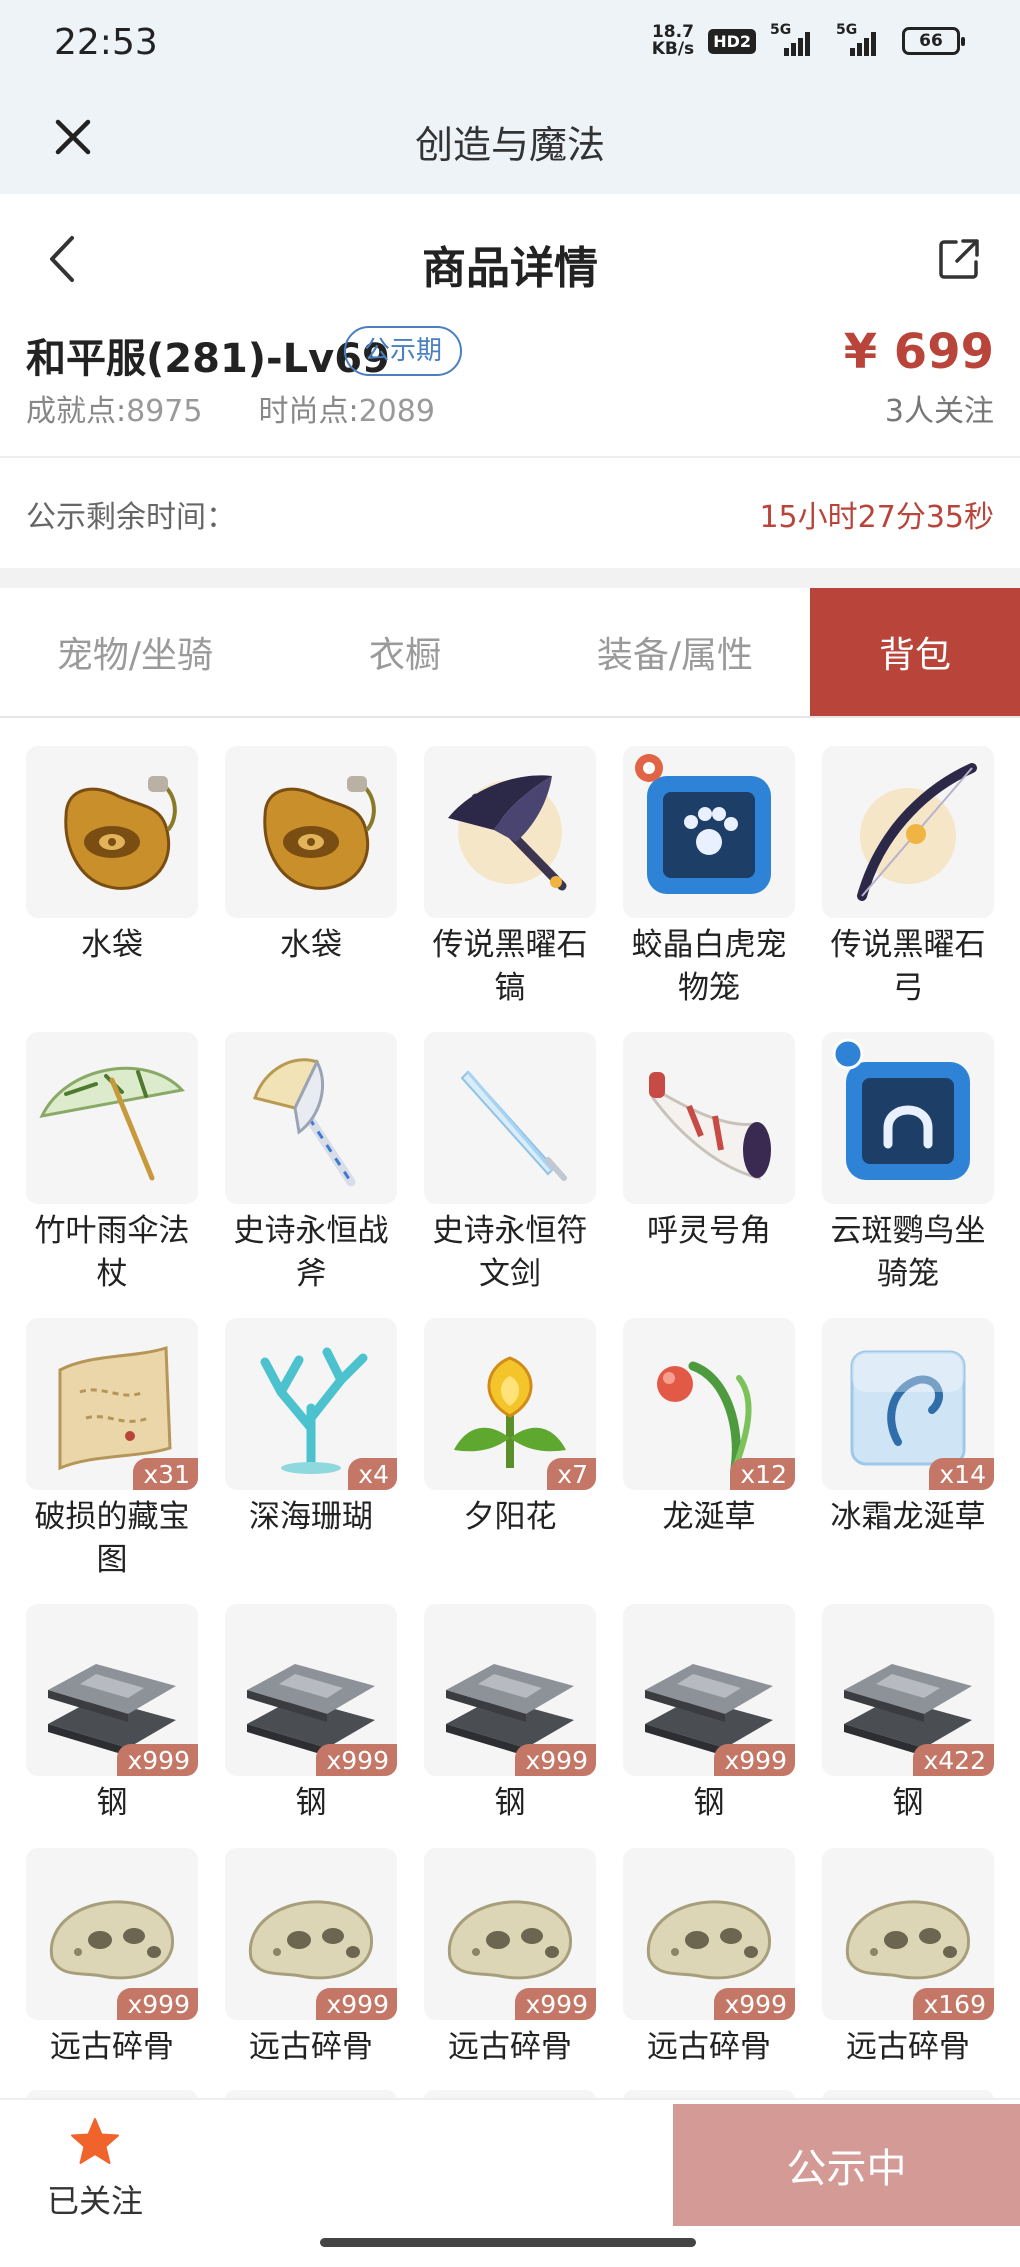 This screenshot has height=2267, width=1020. Describe the element at coordinates (135, 652) in the screenshot. I see `tab-pets-mounts: 宠物/坐骑` at that location.